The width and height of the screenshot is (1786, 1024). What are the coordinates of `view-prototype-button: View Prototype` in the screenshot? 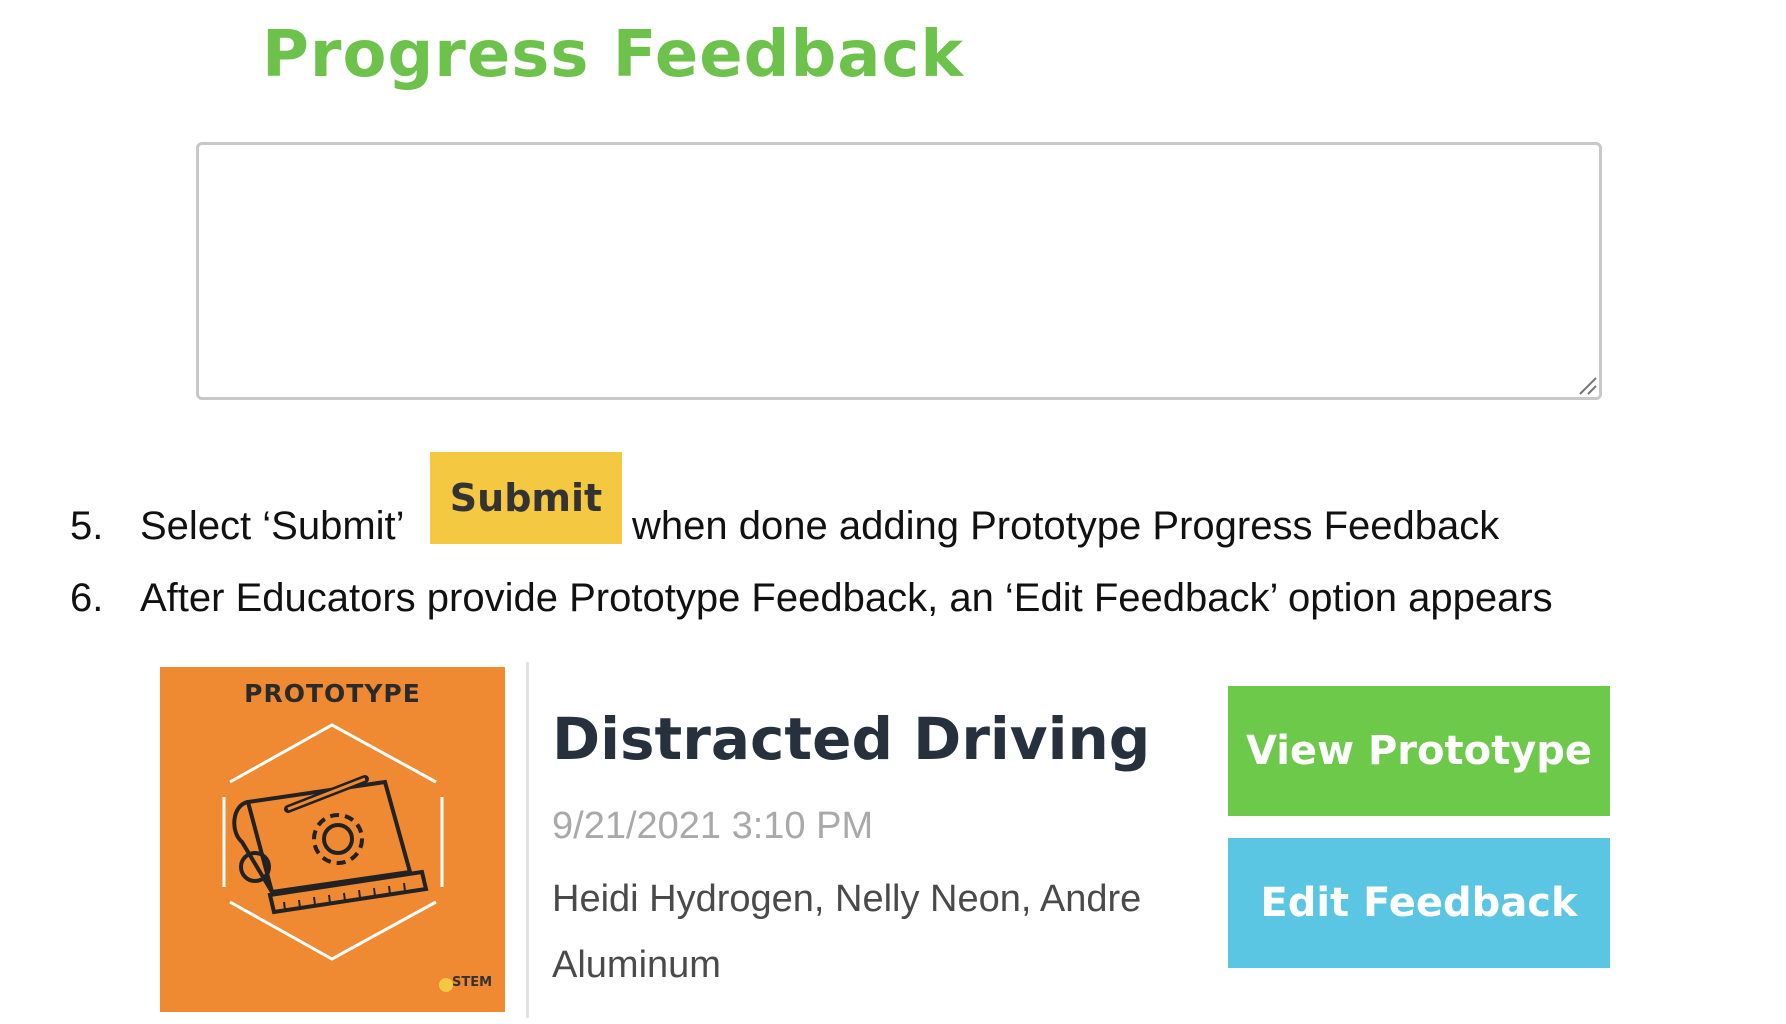 It's located at (1419, 751).